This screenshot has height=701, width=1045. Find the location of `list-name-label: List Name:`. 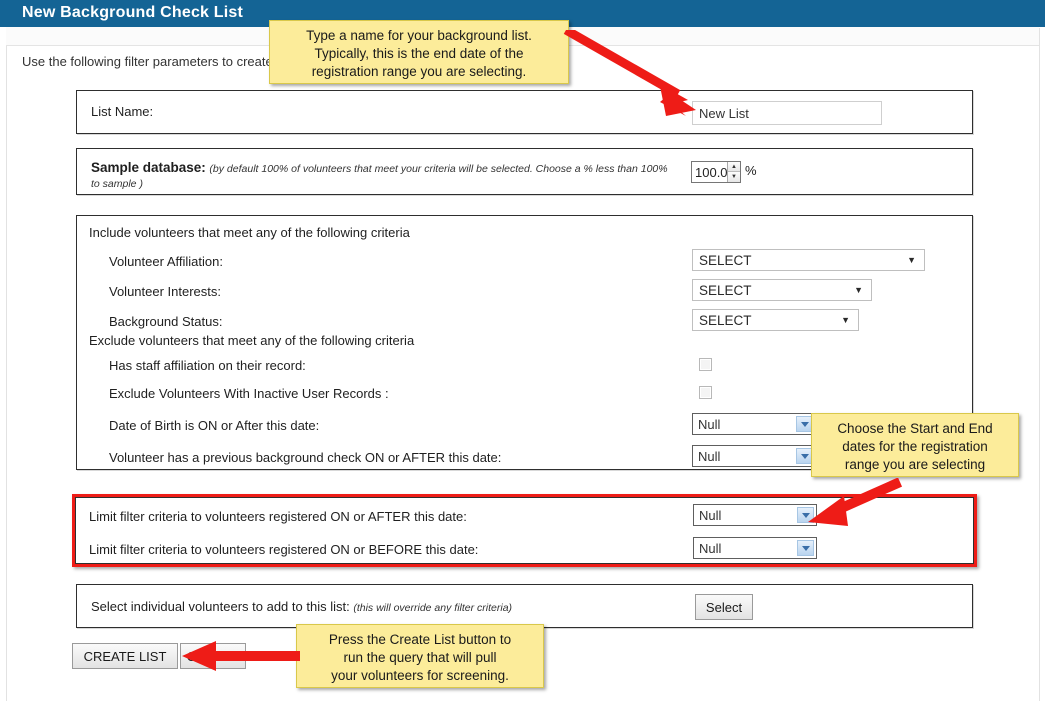

list-name-label: List Name: is located at coordinates (122, 111).